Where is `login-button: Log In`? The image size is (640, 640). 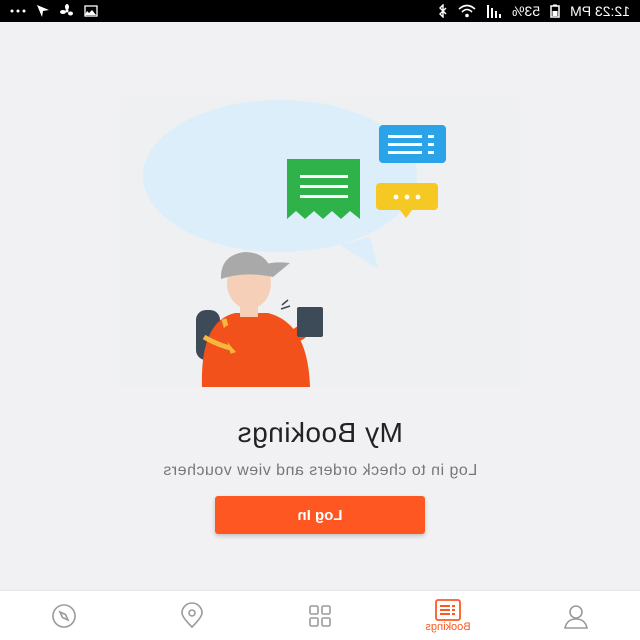
login-button: Log In is located at coordinates (320, 515).